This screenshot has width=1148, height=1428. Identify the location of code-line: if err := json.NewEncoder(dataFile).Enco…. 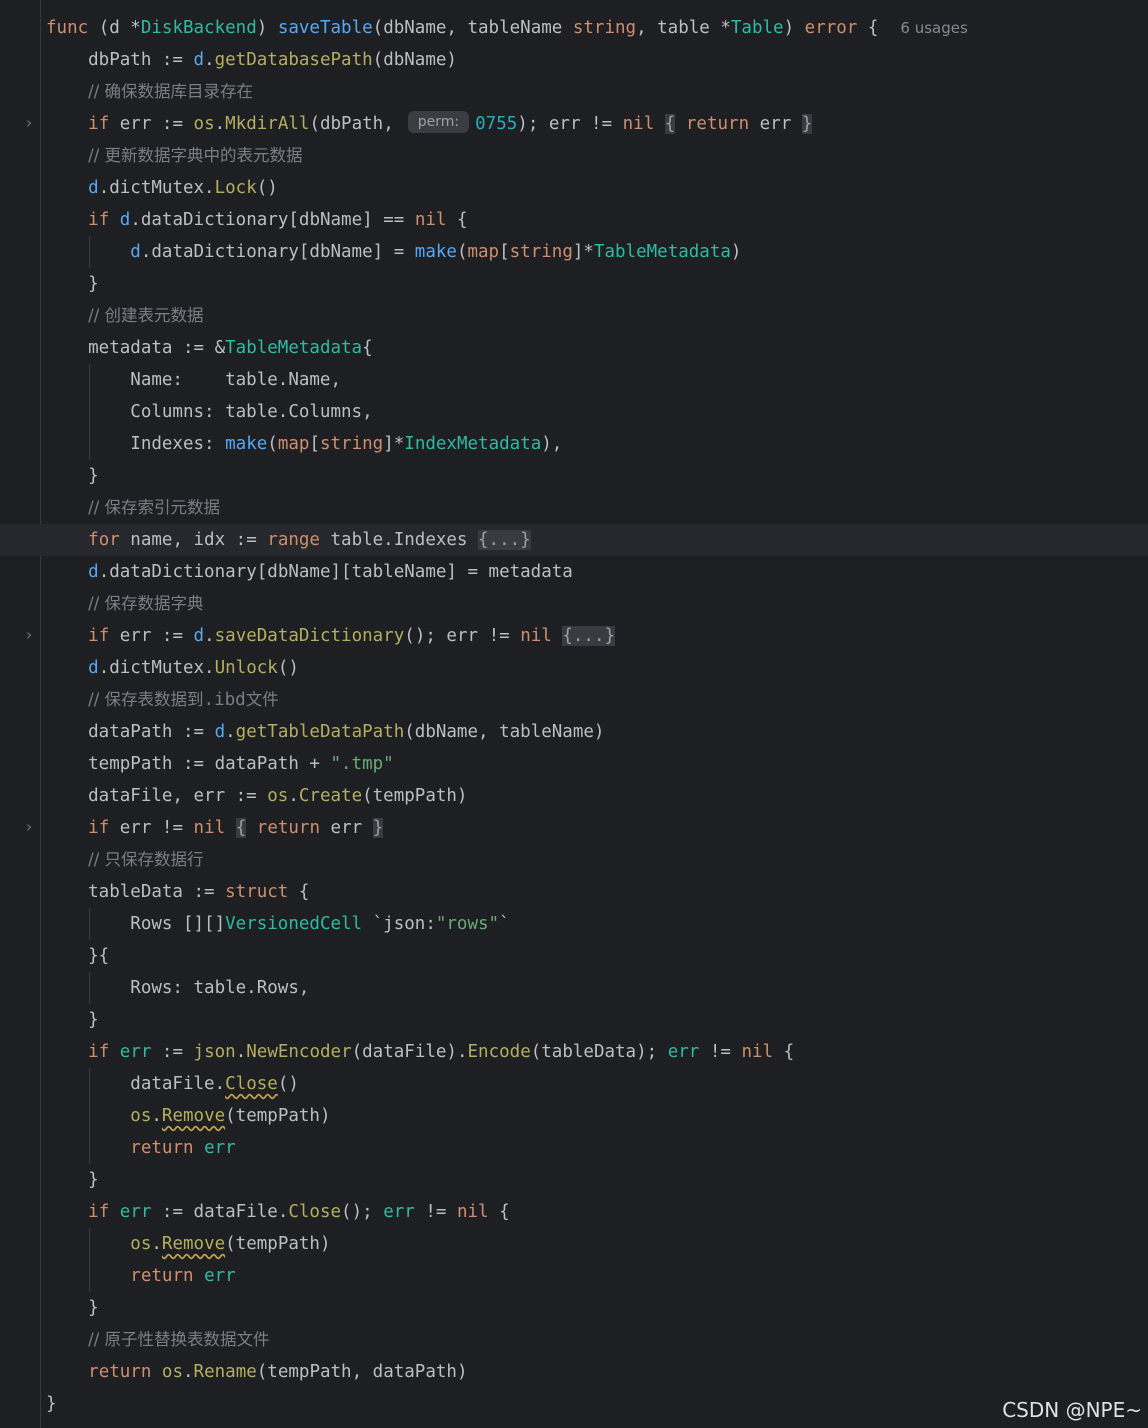
(441, 1052).